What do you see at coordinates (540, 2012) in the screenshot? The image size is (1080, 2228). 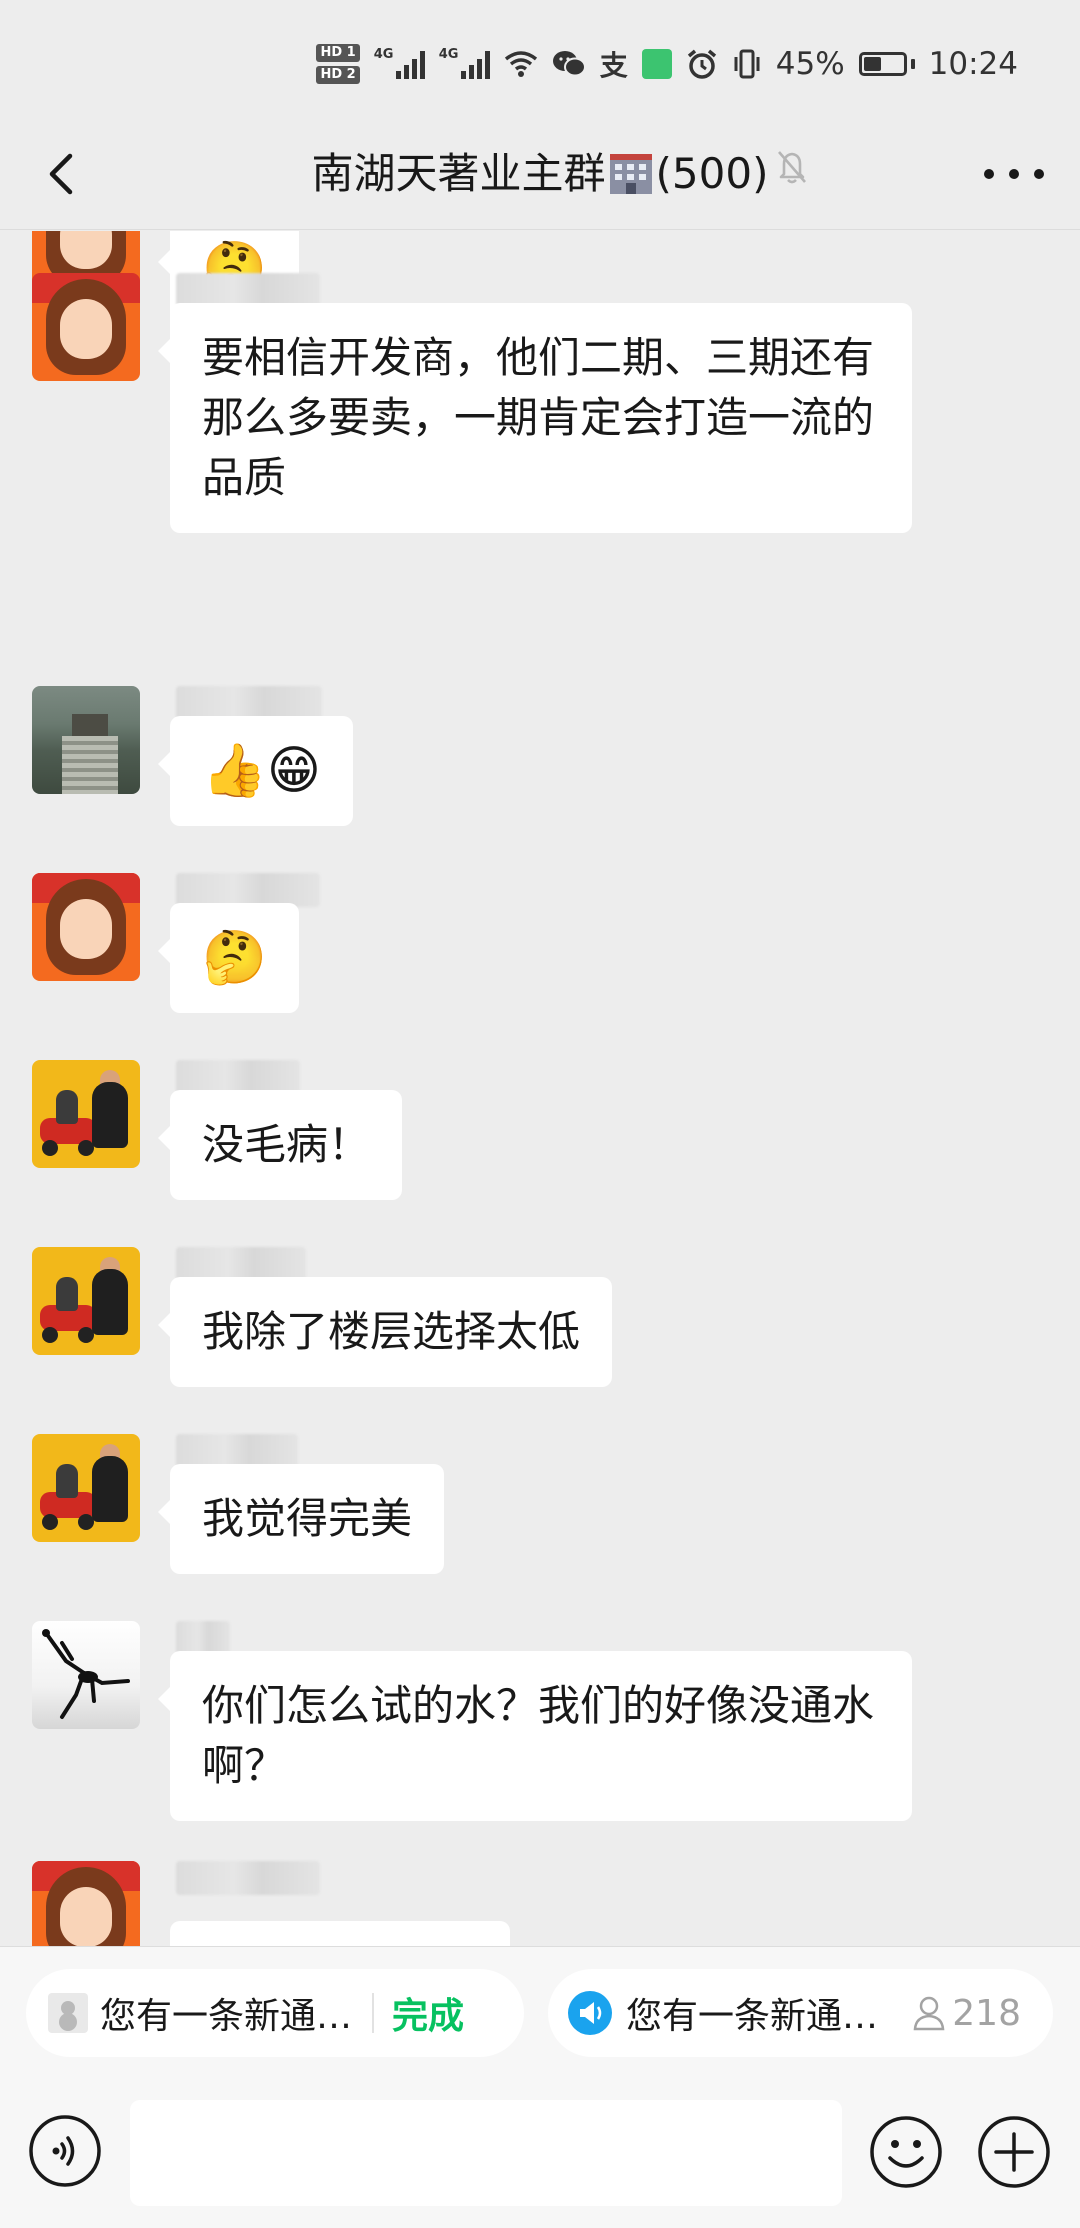 I see `notification-bar: 您有一条新通… 完成 您有一条新通… 218` at bounding box center [540, 2012].